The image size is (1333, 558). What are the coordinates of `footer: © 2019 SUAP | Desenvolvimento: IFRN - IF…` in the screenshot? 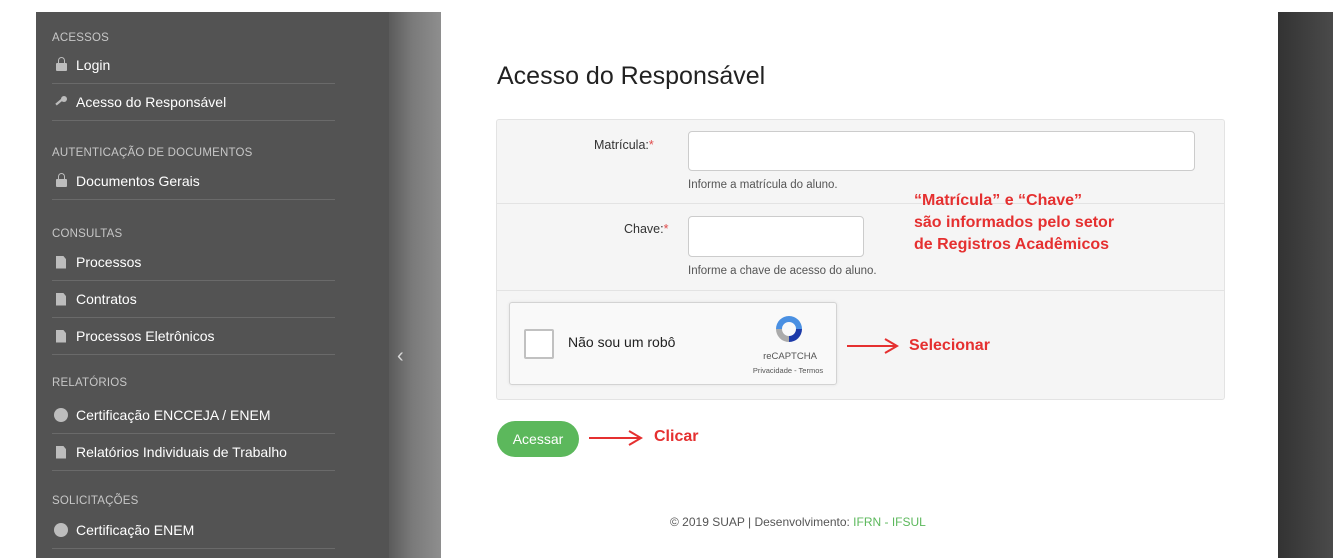 It's located at (798, 522).